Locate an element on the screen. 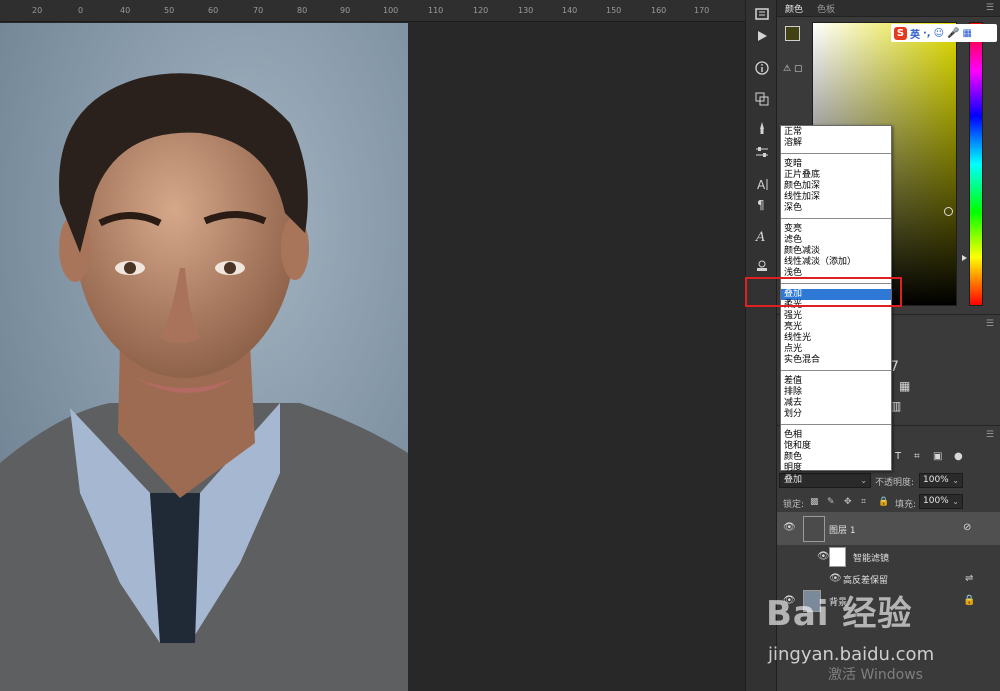 Image resolution: width=1000 pixels, height=691 pixels. blend-mode-option: 颜色减淡 is located at coordinates (836, 251).